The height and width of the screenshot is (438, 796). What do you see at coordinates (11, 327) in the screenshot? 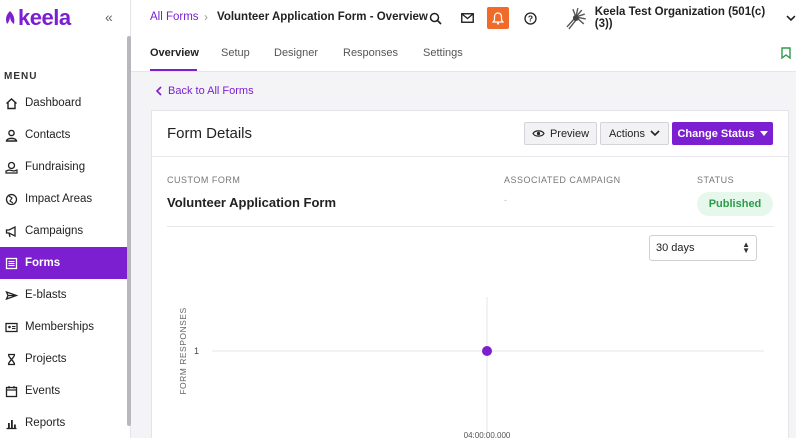
I see `id-card-icon` at bounding box center [11, 327].